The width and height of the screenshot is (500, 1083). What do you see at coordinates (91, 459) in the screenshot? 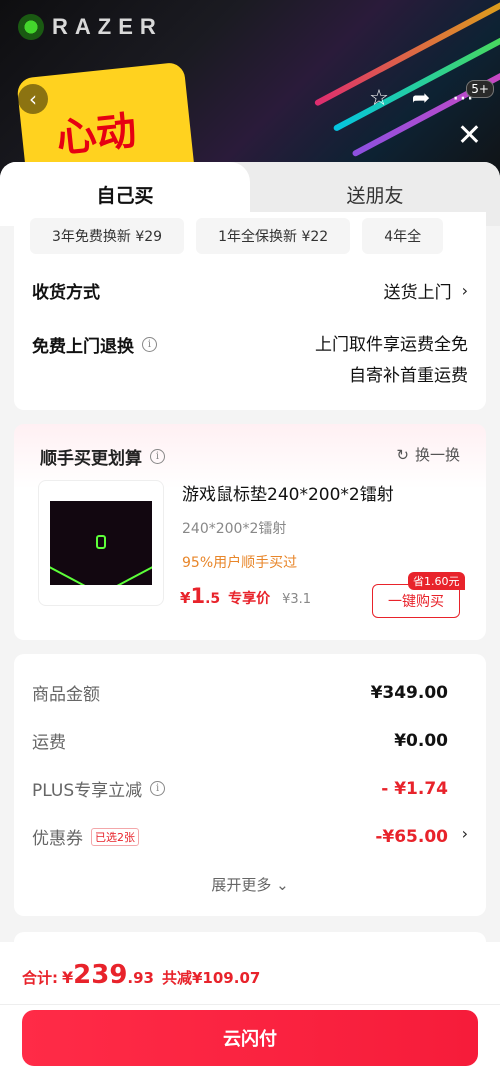
I see `addon-title: 顺手买更划算` at bounding box center [91, 459].